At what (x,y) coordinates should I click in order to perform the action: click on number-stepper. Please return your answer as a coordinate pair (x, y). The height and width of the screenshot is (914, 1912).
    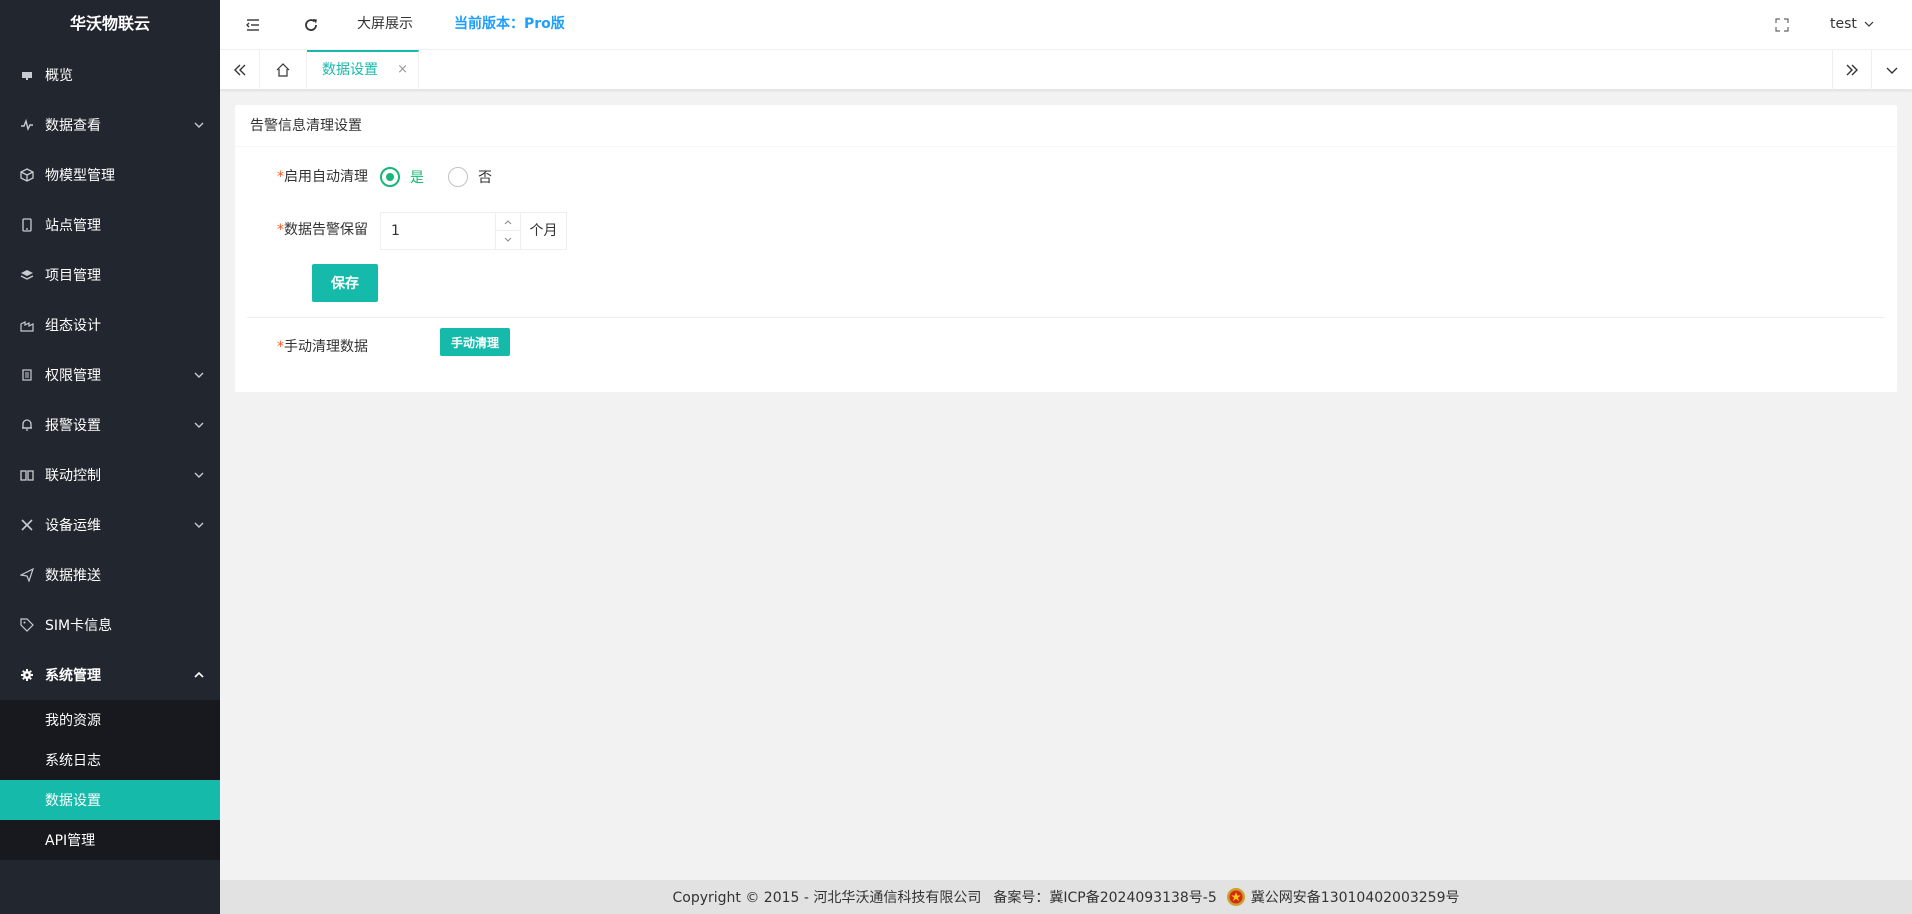
    Looking at the image, I should click on (507, 231).